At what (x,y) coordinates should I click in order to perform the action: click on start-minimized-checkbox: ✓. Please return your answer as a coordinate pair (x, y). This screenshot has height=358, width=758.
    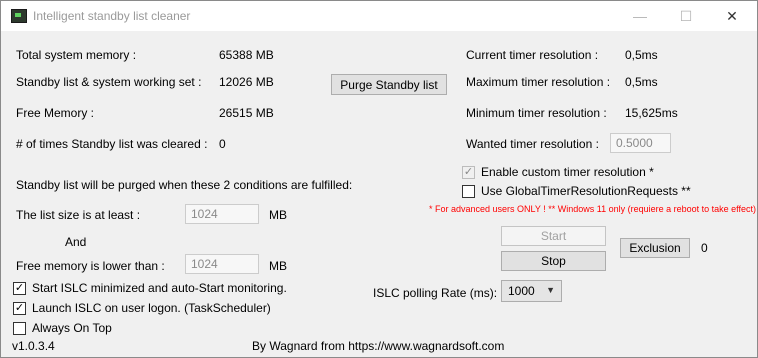
    Looking at the image, I should click on (19, 288).